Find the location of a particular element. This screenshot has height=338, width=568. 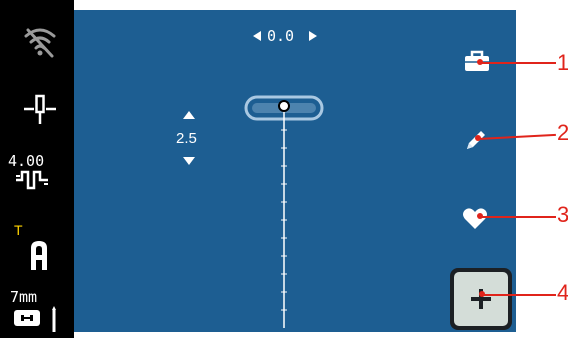

stitch-plate-icon is located at coordinates (38, 320).